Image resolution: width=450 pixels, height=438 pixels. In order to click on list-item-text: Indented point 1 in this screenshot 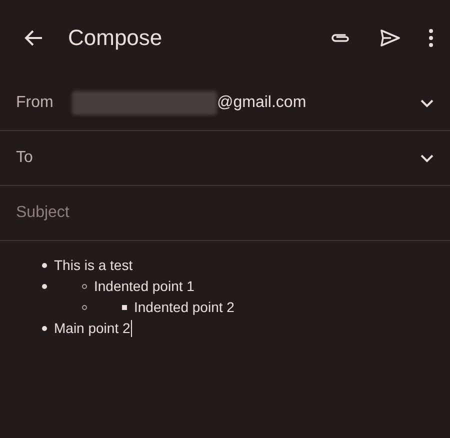, I will do `click(144, 286)`.